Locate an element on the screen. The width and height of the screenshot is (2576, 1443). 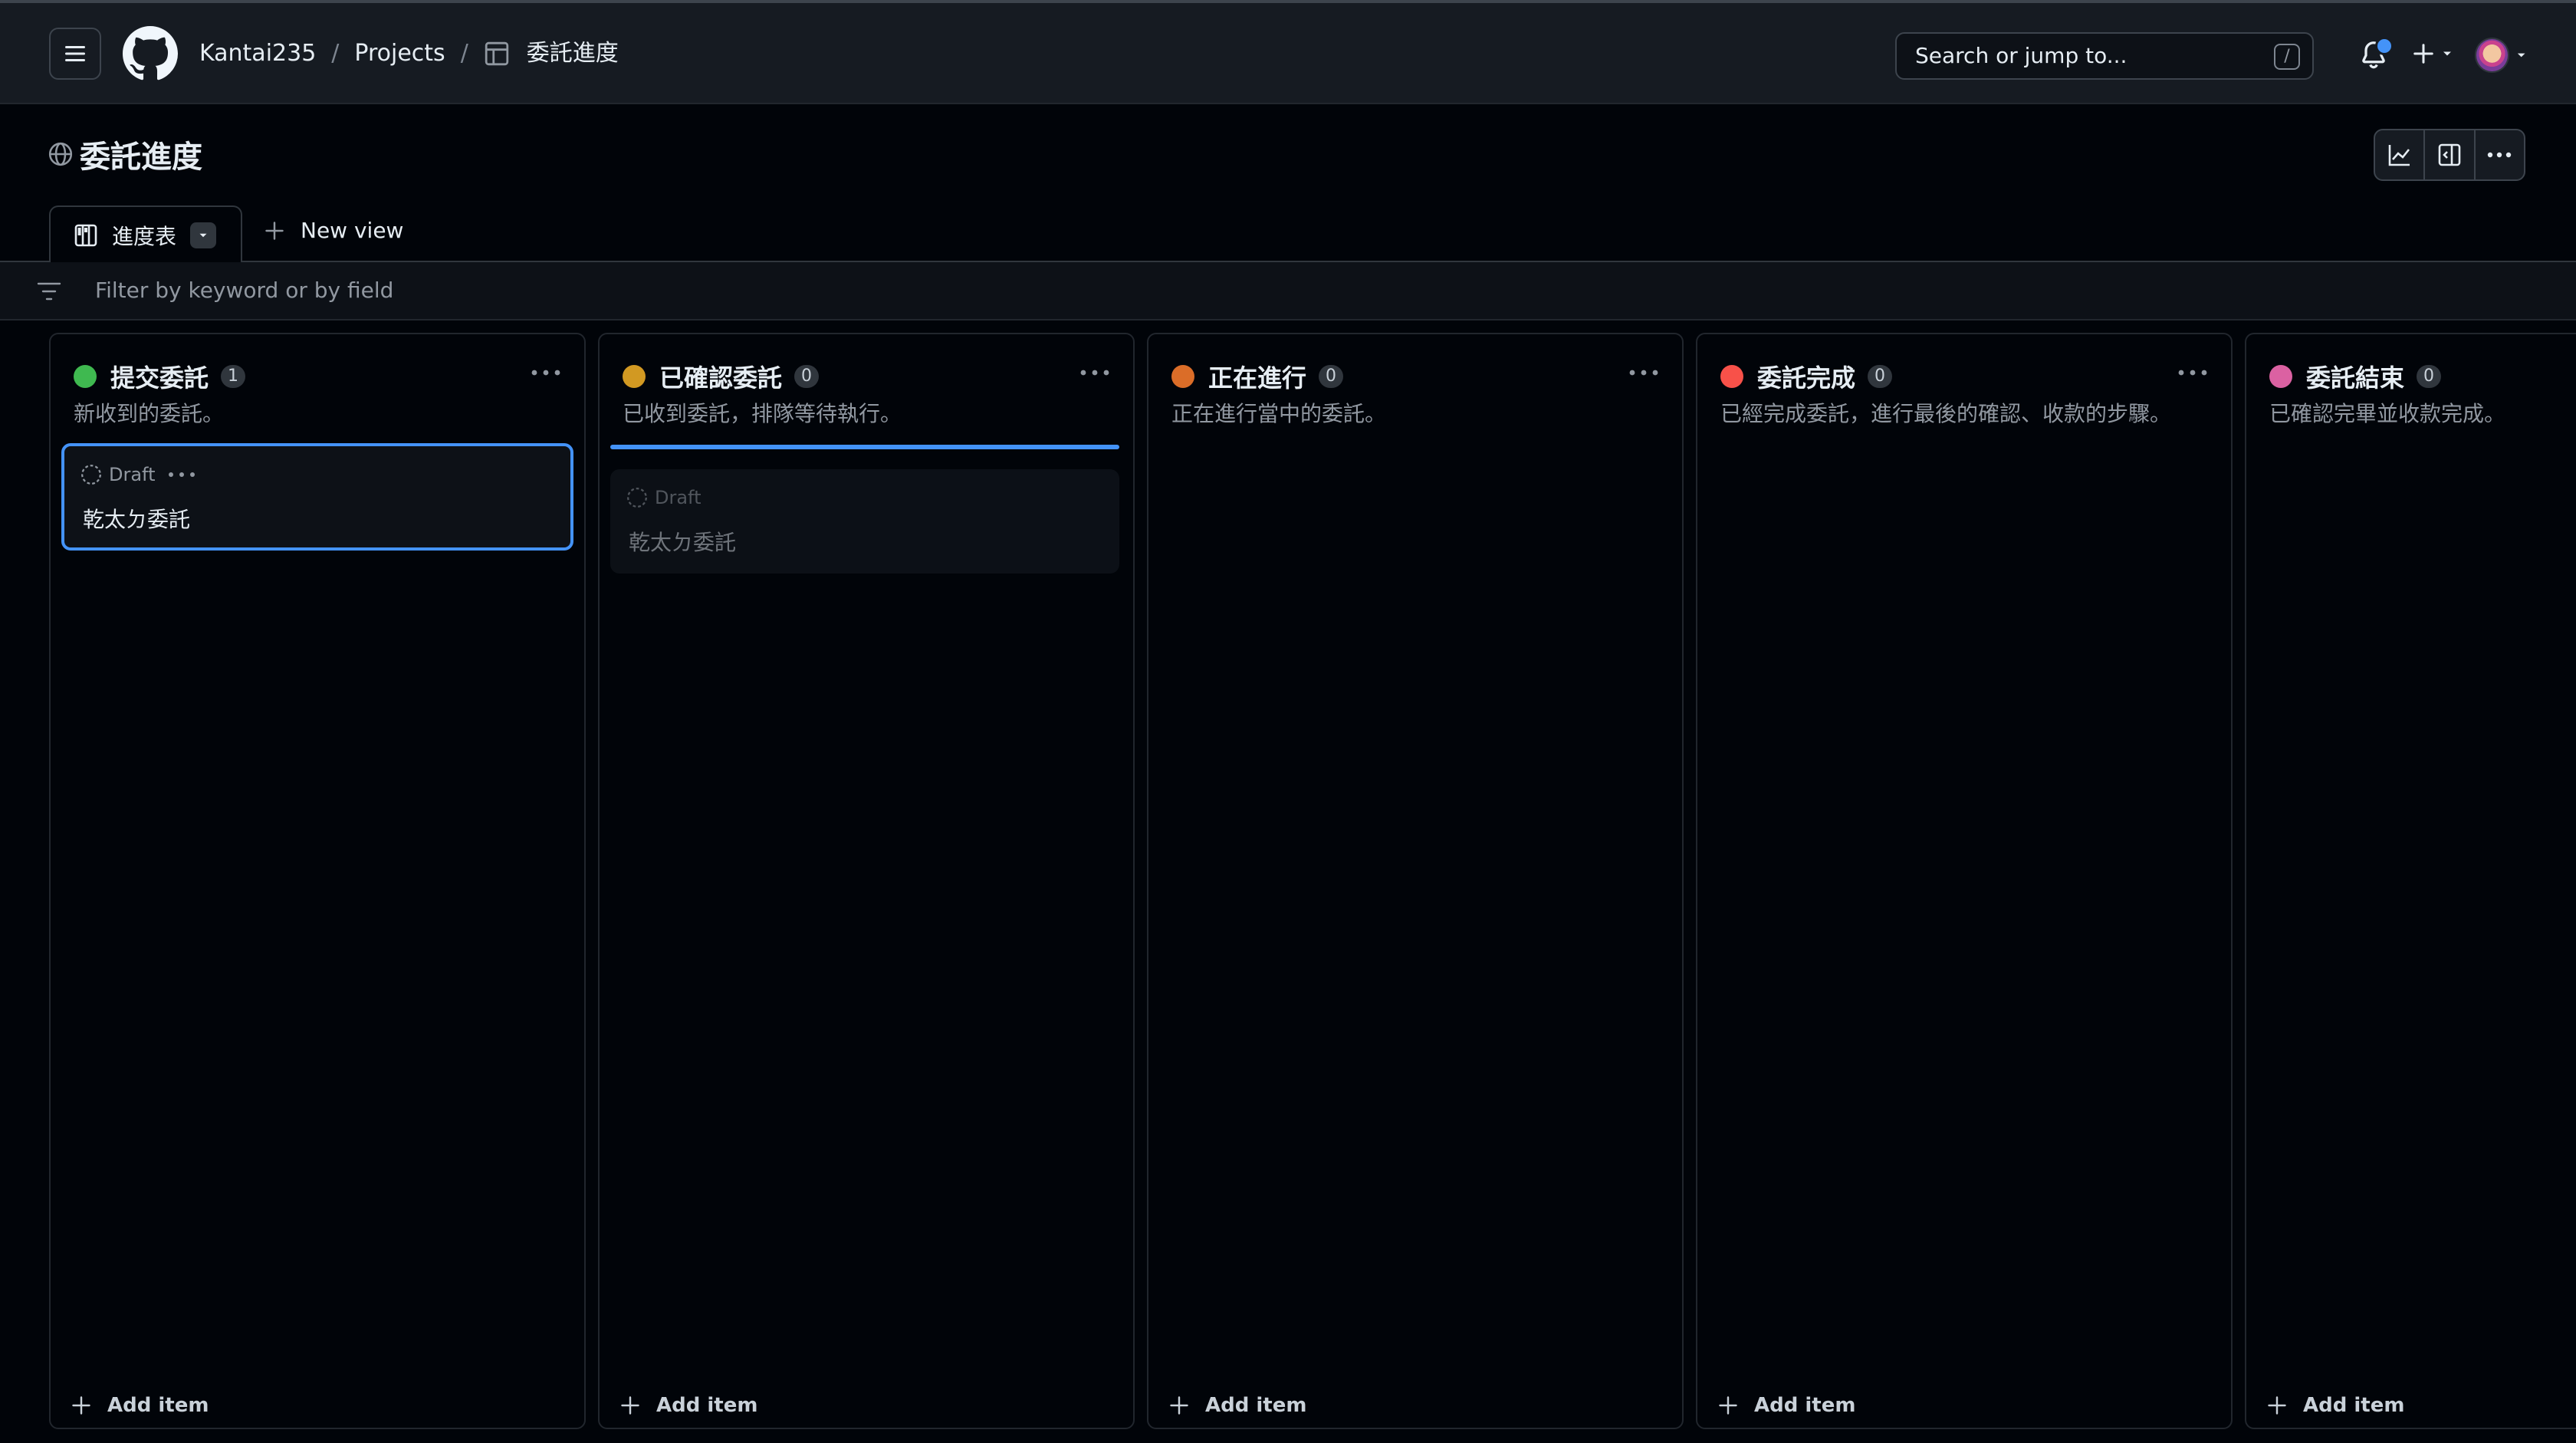
column-title: 已確認委託 is located at coordinates (721, 378).